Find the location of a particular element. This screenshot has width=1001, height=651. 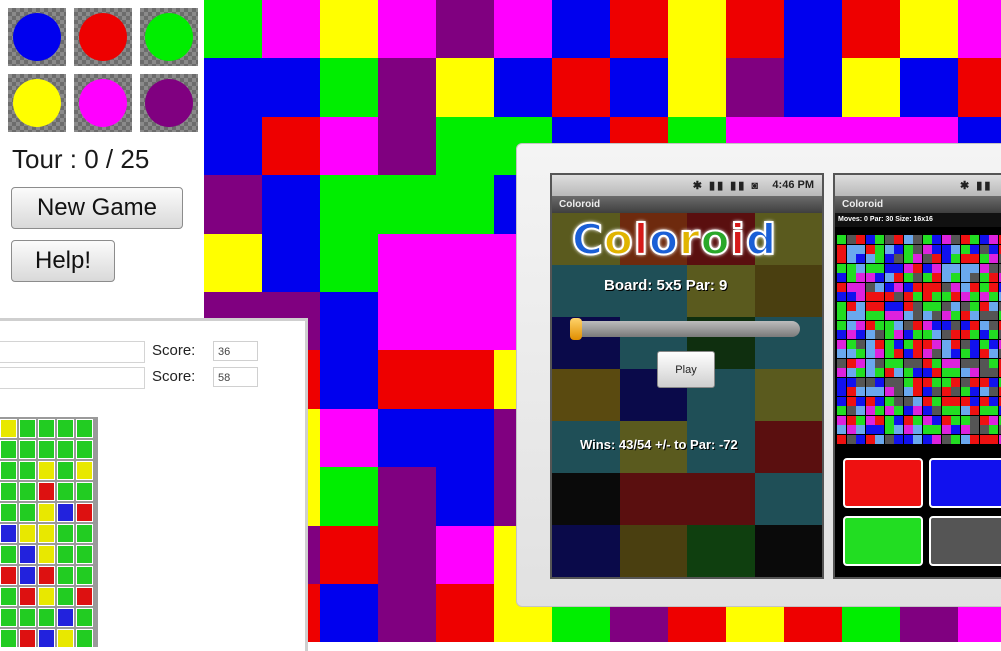

logo-letter: r is located at coordinates (690, 239).